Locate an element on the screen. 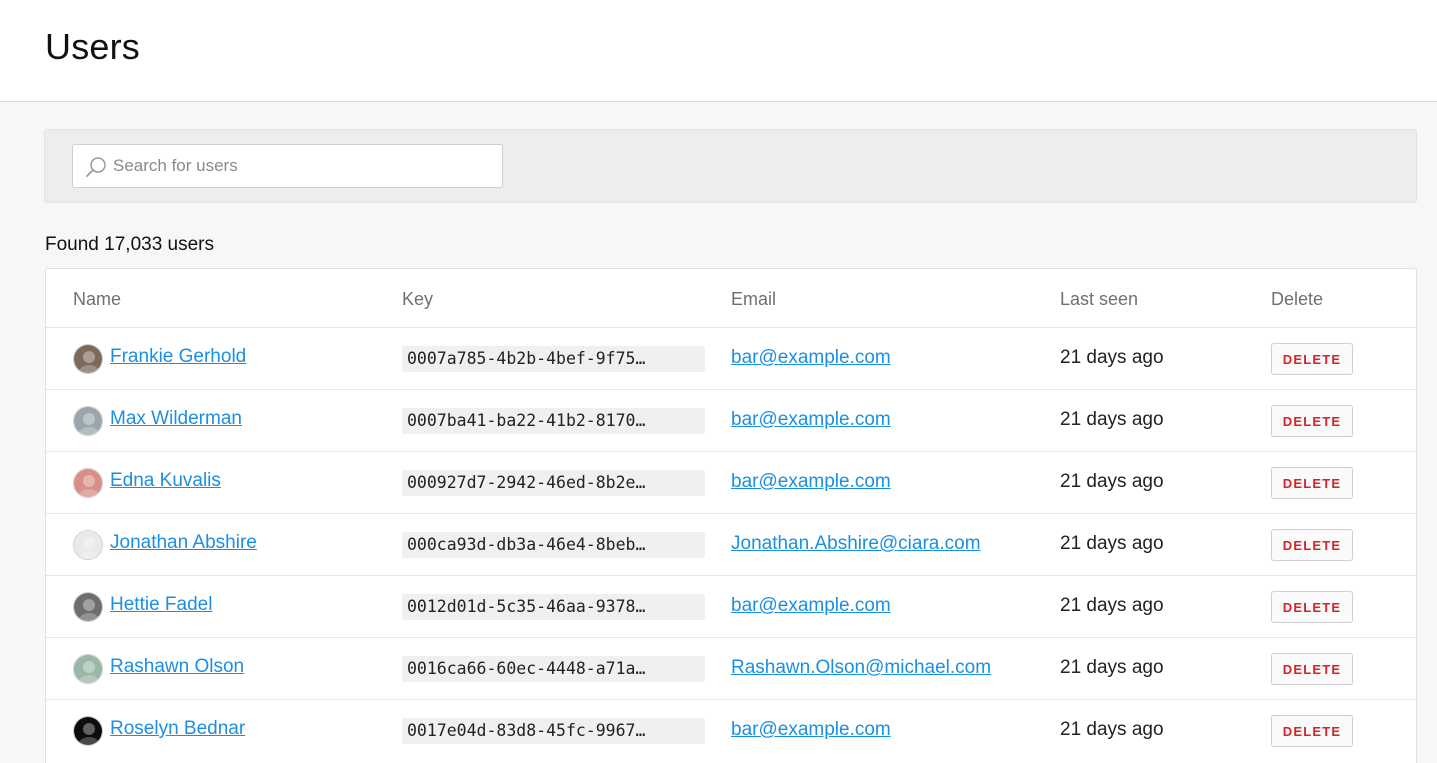 This screenshot has height=763, width=1437. user-name-link: Edna Kuvalis is located at coordinates (165, 481).